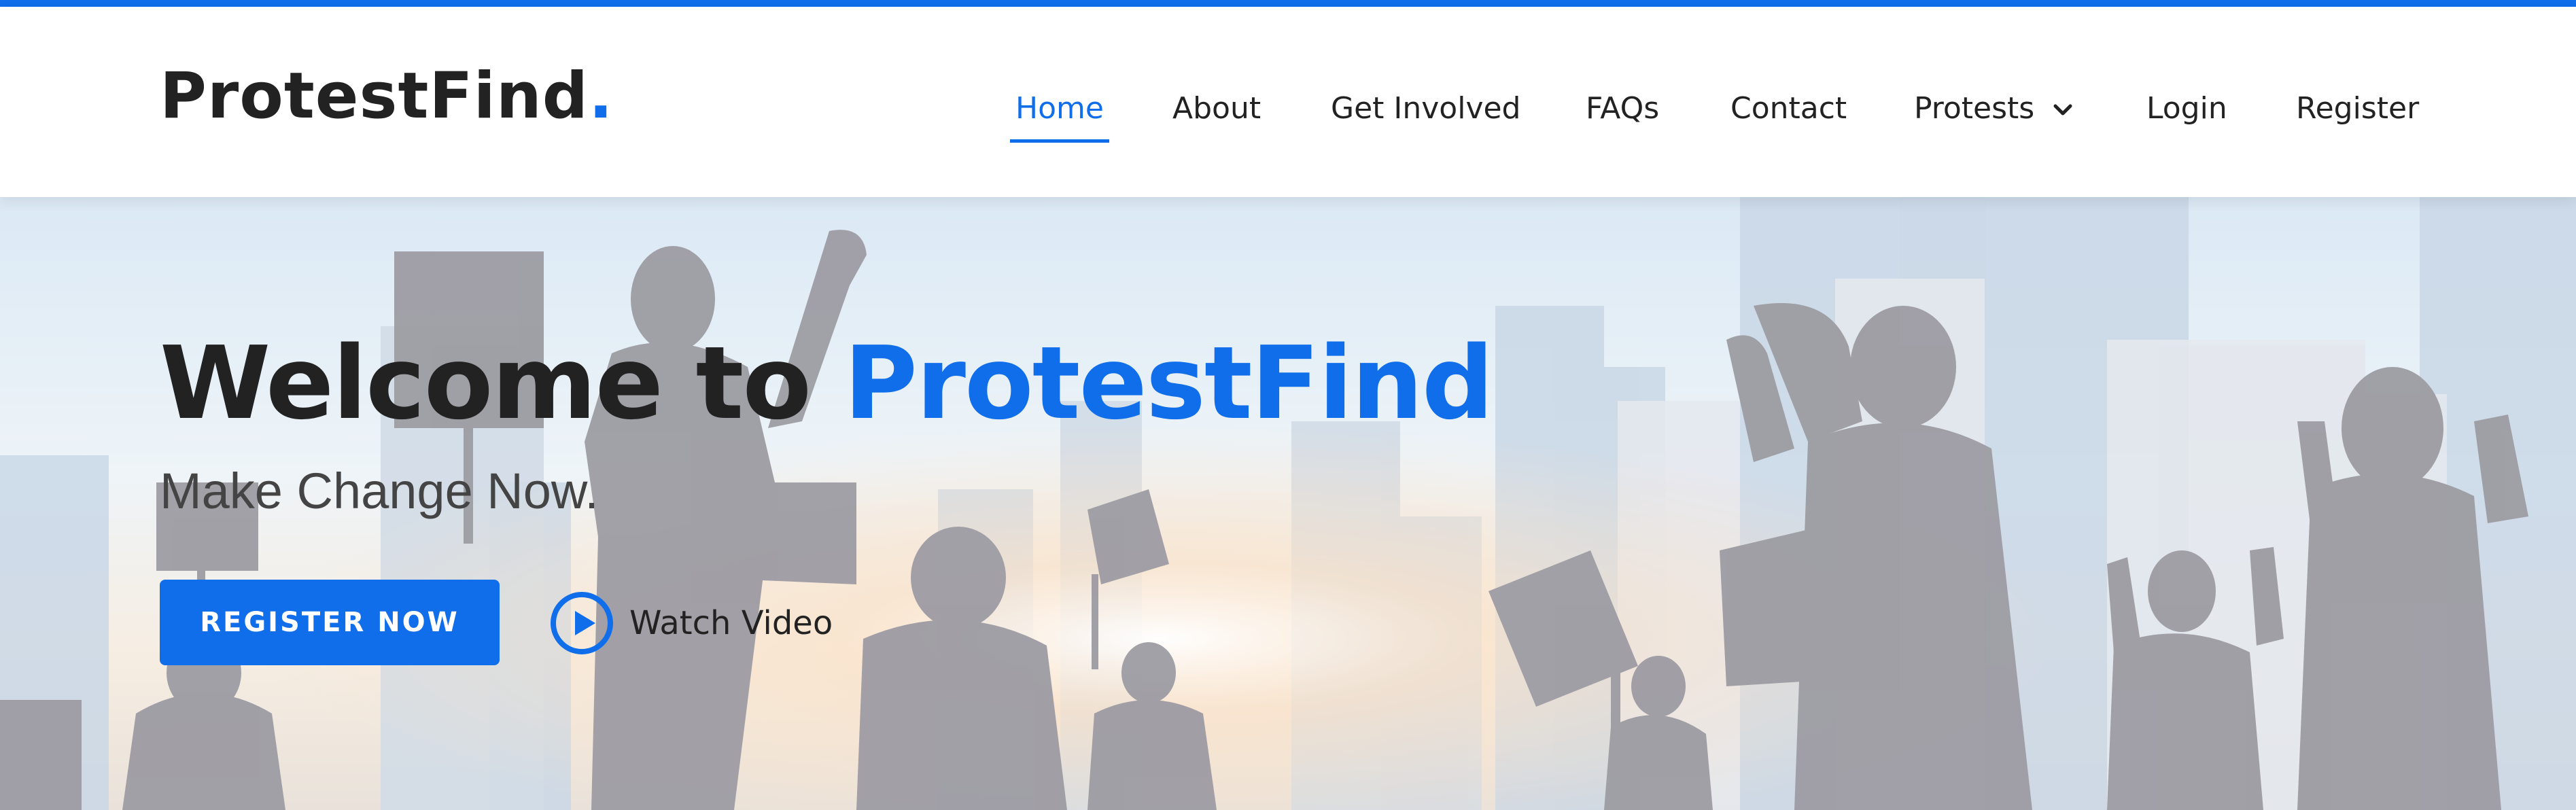 The height and width of the screenshot is (810, 2576). Describe the element at coordinates (1216, 109) in the screenshot. I see `nav-about: About` at that location.